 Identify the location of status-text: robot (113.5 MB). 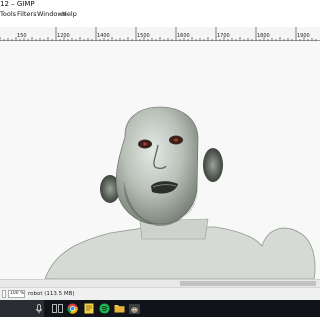
(51, 294).